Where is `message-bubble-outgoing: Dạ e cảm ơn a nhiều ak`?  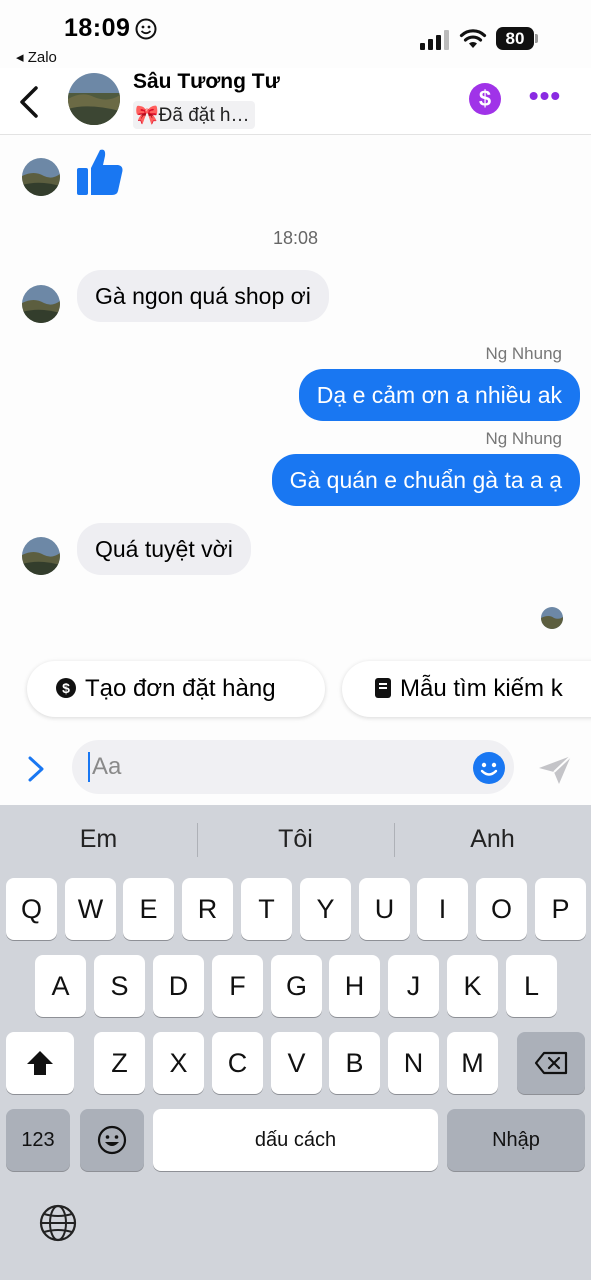
message-bubble-outgoing: Dạ e cảm ơn a nhiều ak is located at coordinates (439, 395).